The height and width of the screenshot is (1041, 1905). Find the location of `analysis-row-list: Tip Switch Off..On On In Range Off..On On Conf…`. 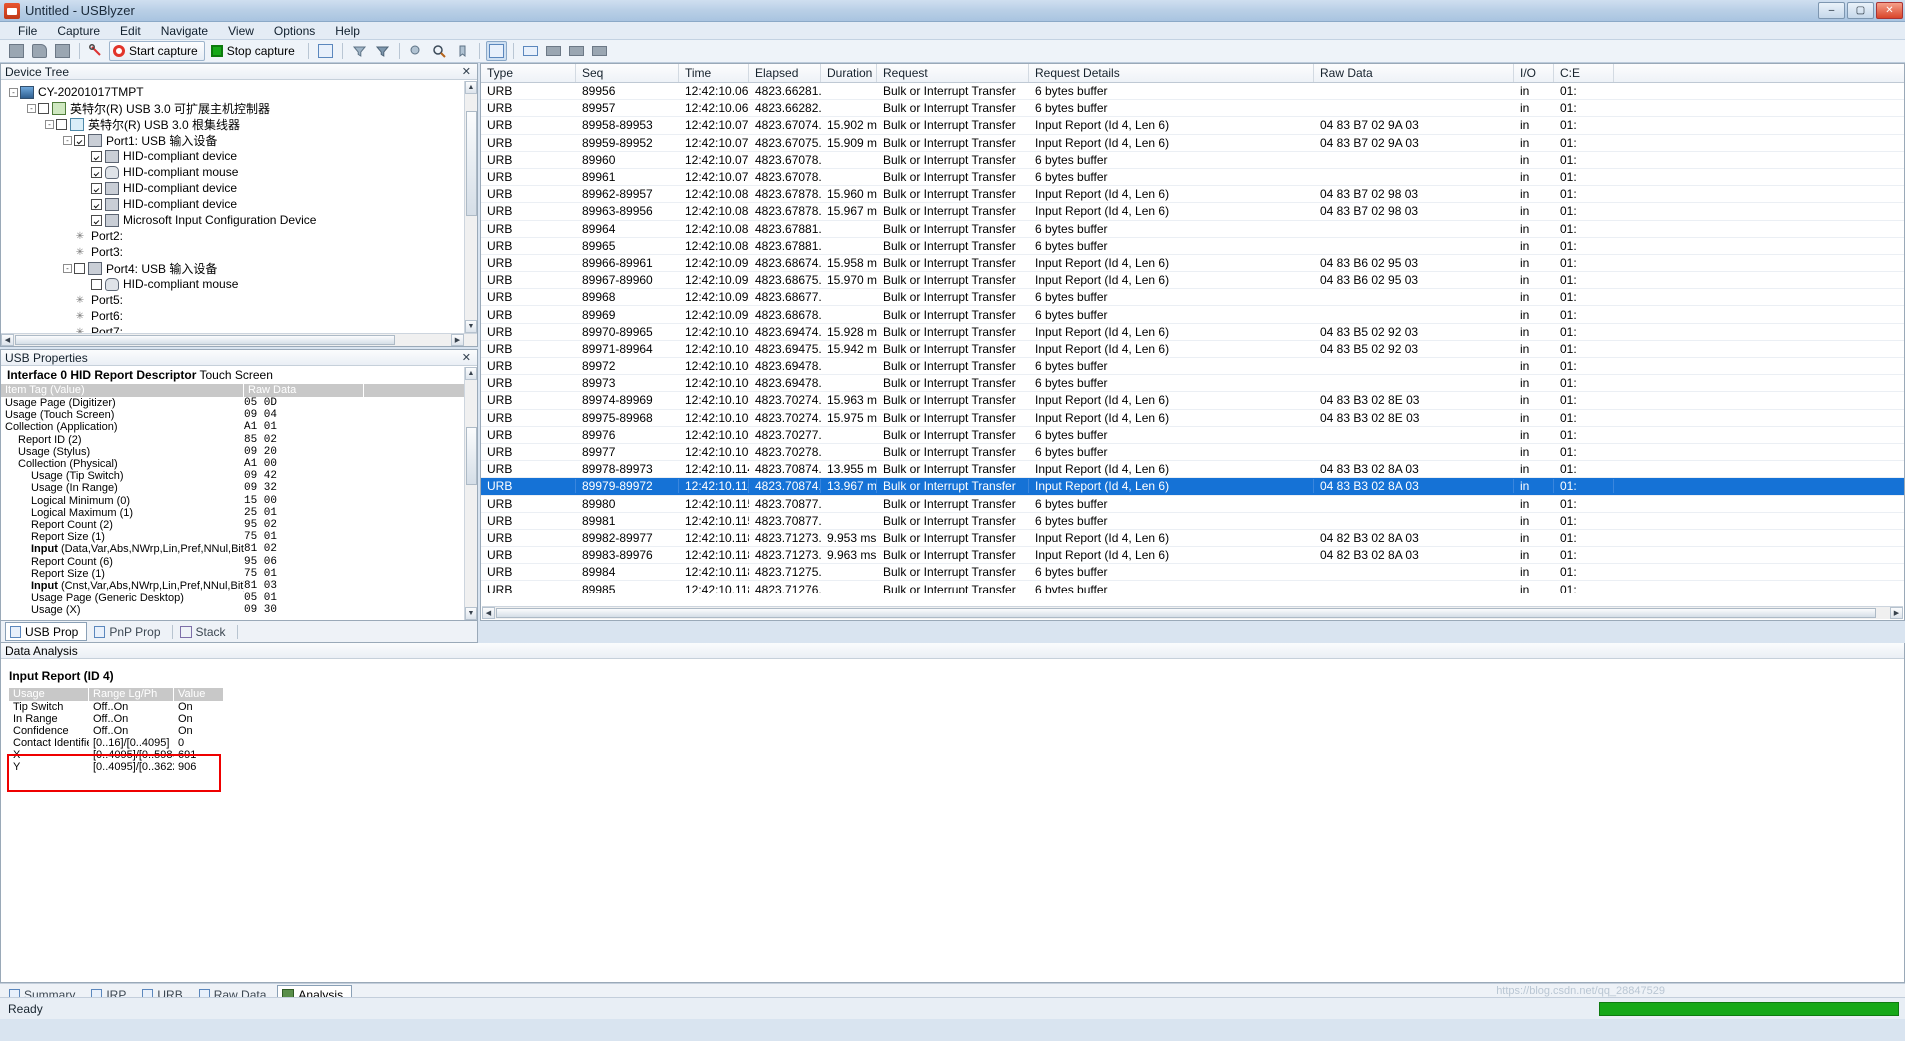

analysis-row-list: Tip Switch Off..On On In Range Off..On On Conf… is located at coordinates (956, 737).